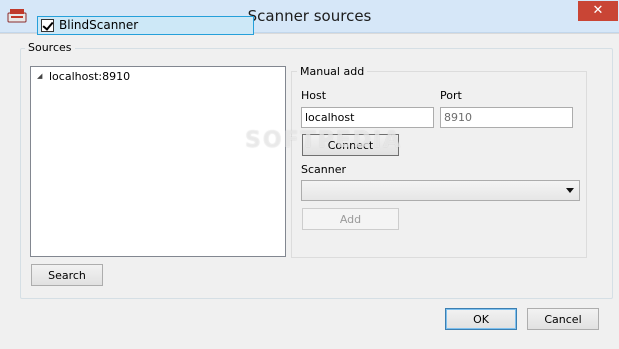  I want to click on close-icon: ✕, so click(598, 10).